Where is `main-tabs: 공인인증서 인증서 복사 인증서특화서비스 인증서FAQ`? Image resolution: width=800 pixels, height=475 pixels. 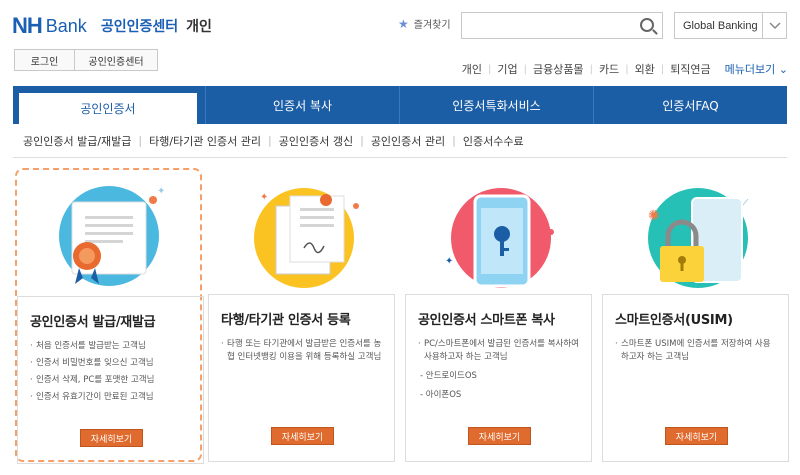
main-tabs: 공인인증서 인증서 복사 인증서특화서비스 인증서FAQ is located at coordinates (400, 105).